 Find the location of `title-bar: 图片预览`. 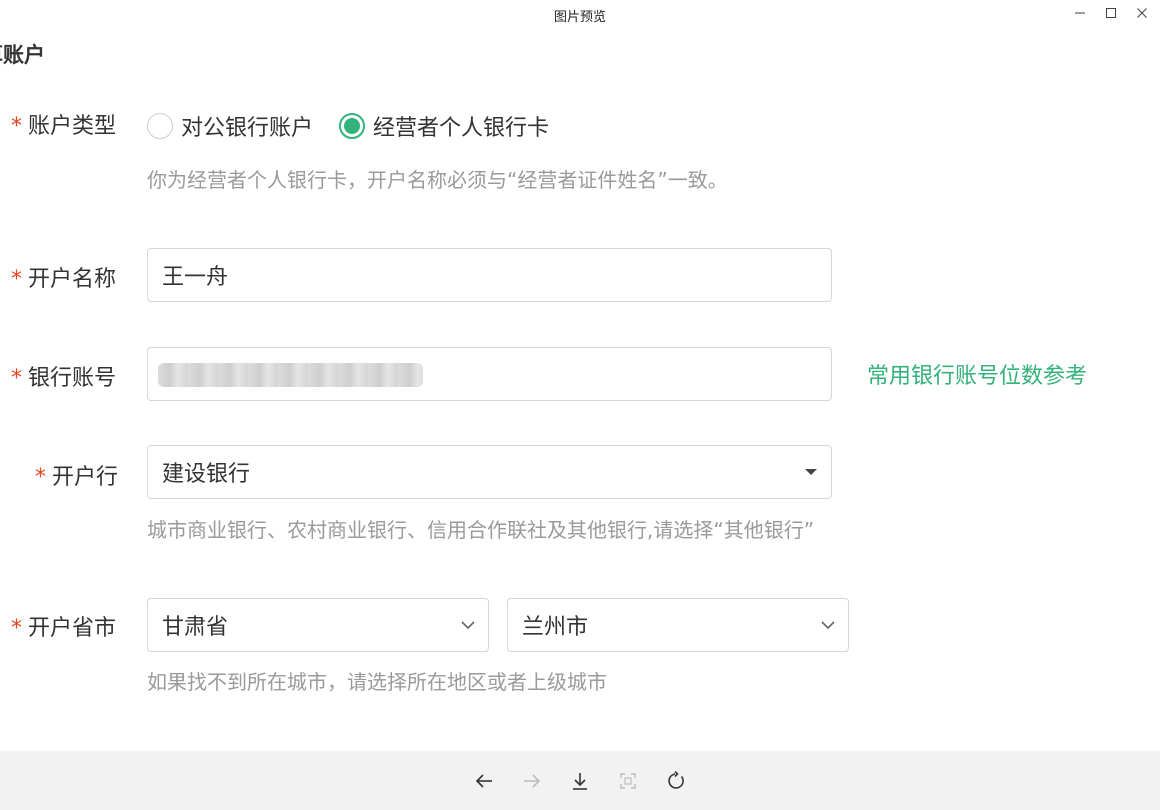

title-bar: 图片预览 is located at coordinates (580, 15).